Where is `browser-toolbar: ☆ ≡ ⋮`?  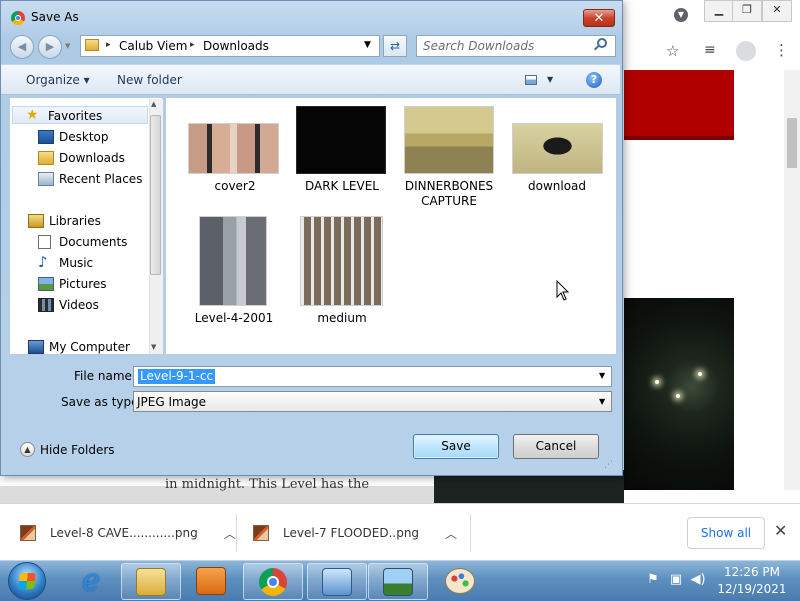
browser-toolbar: ☆ ≡ ⋮ is located at coordinates (712, 52).